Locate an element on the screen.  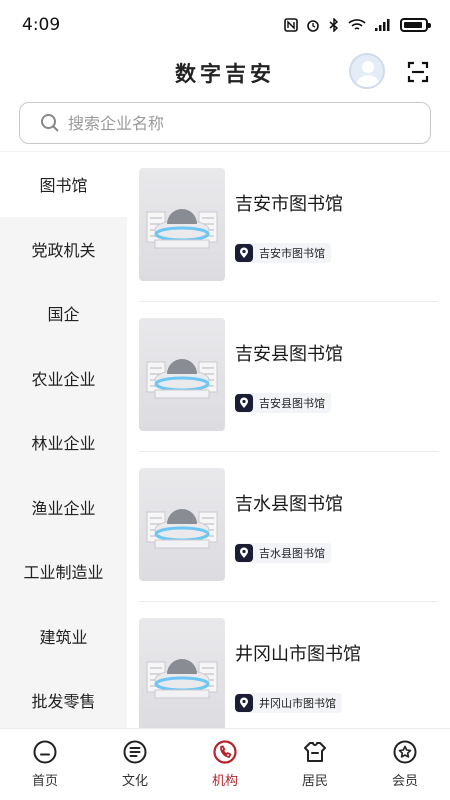
location-tag: 井冈山市图书馆 is located at coordinates (288, 703).